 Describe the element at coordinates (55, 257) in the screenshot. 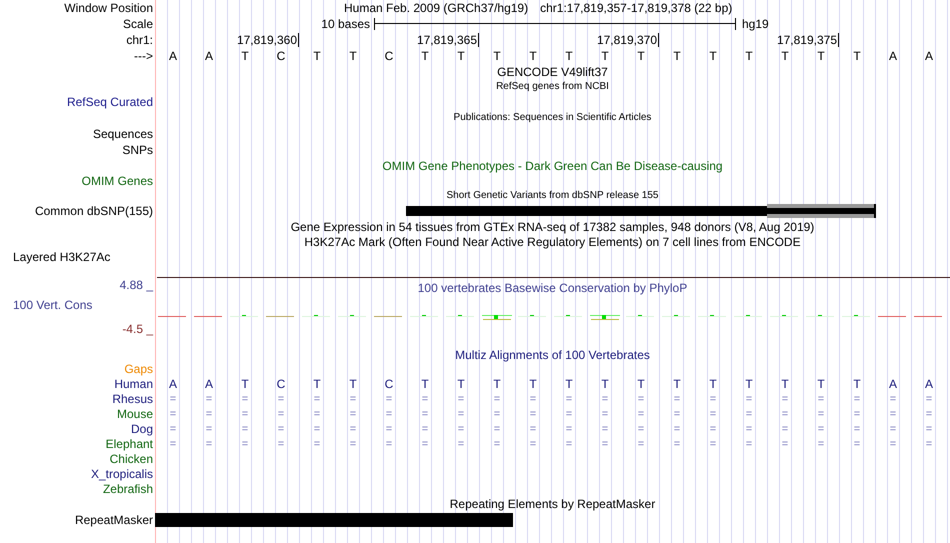

I see `track-label: Layered H3K27Ac` at that location.